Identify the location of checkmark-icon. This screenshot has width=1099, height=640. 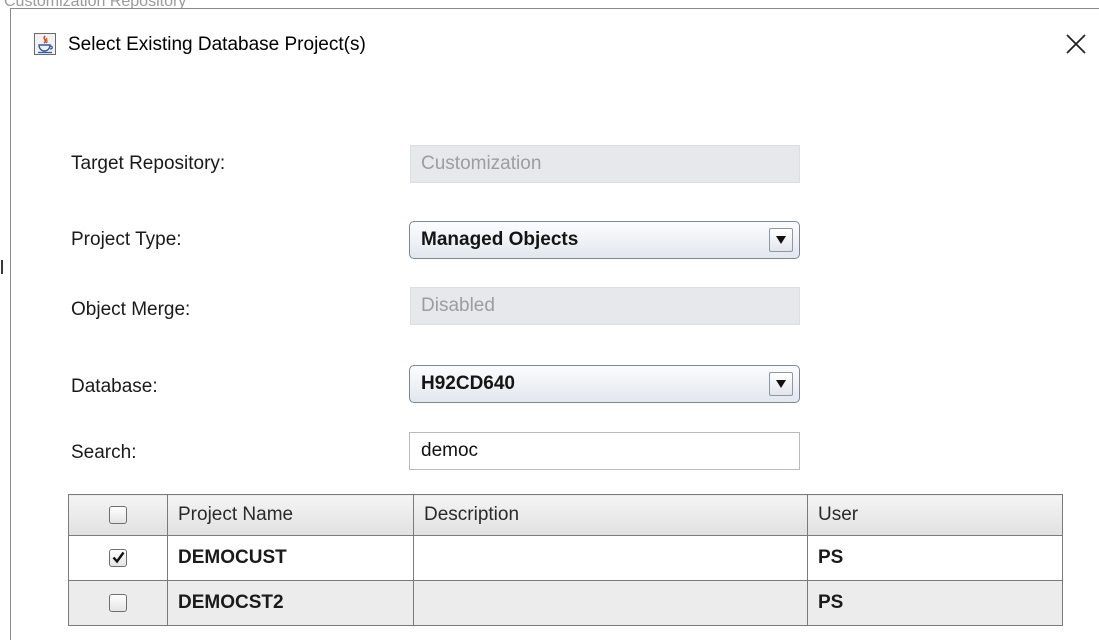
(118, 557).